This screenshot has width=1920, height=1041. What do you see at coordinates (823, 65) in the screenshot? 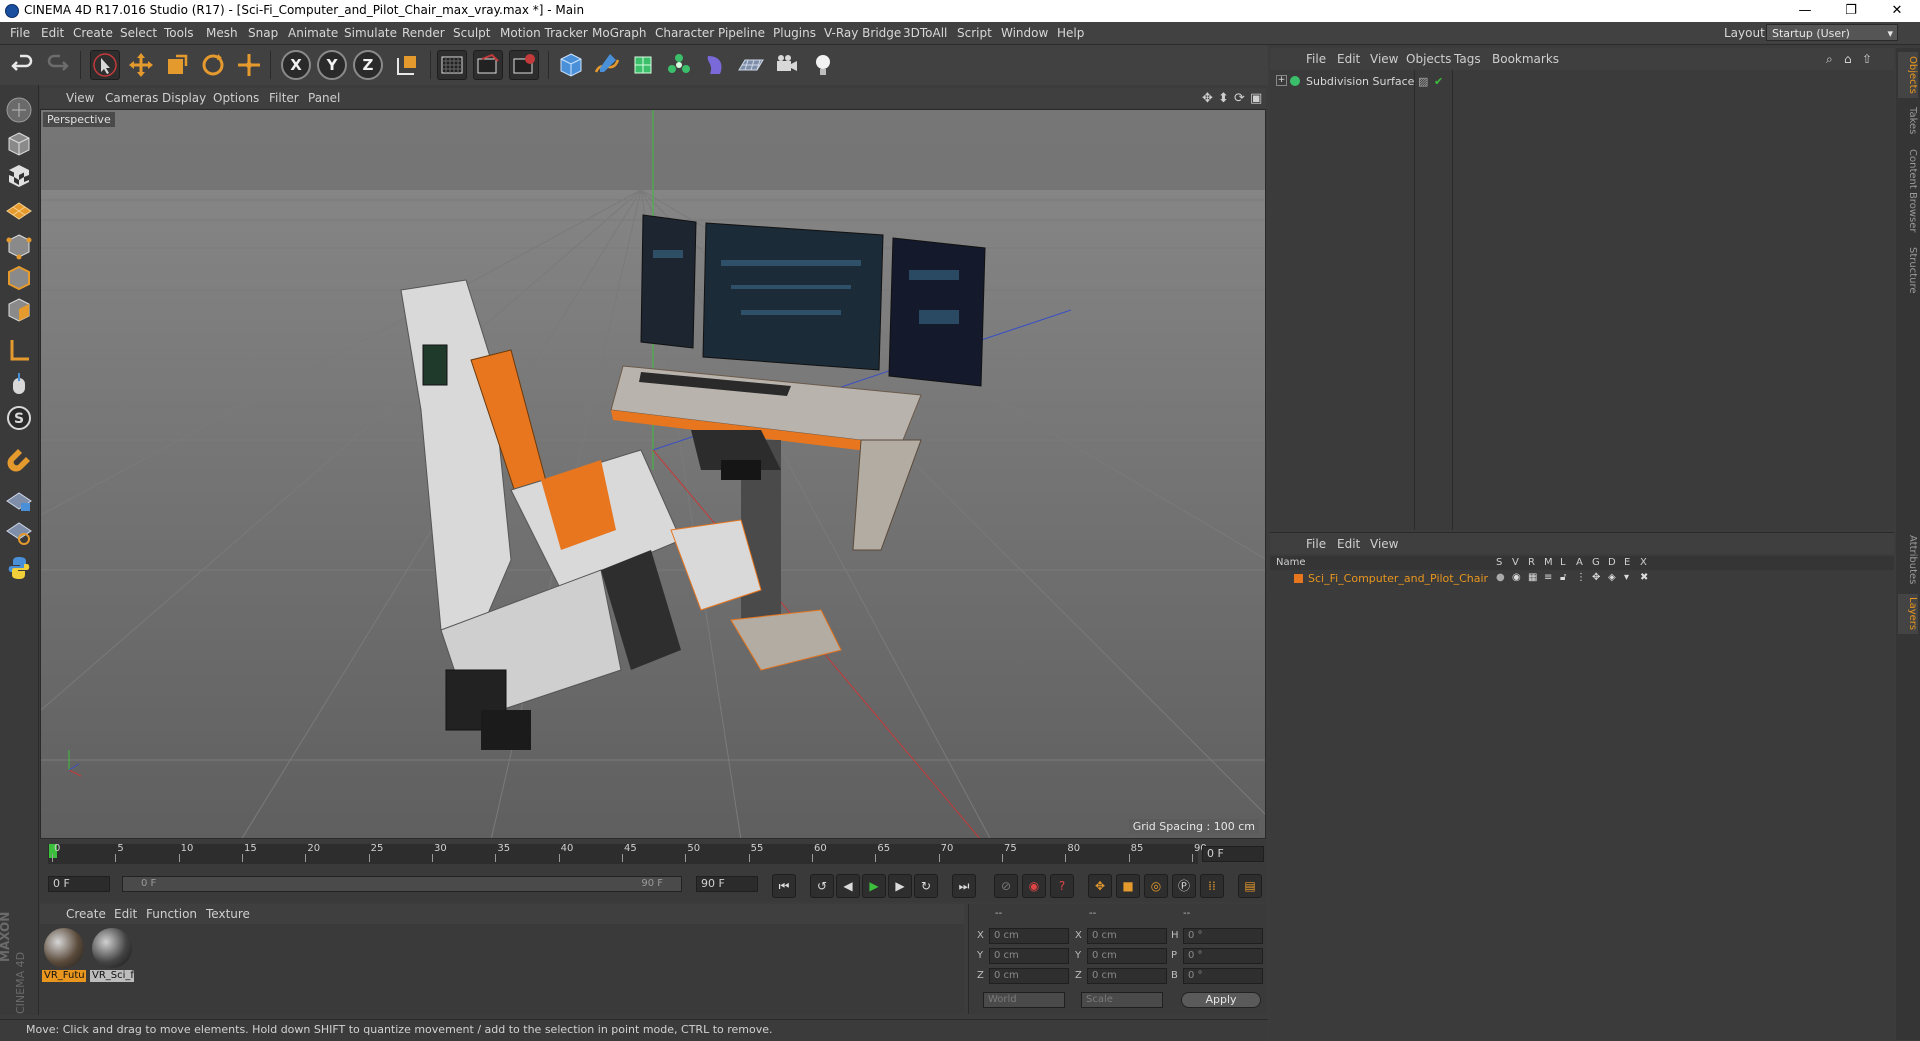
I see `light-icon` at bounding box center [823, 65].